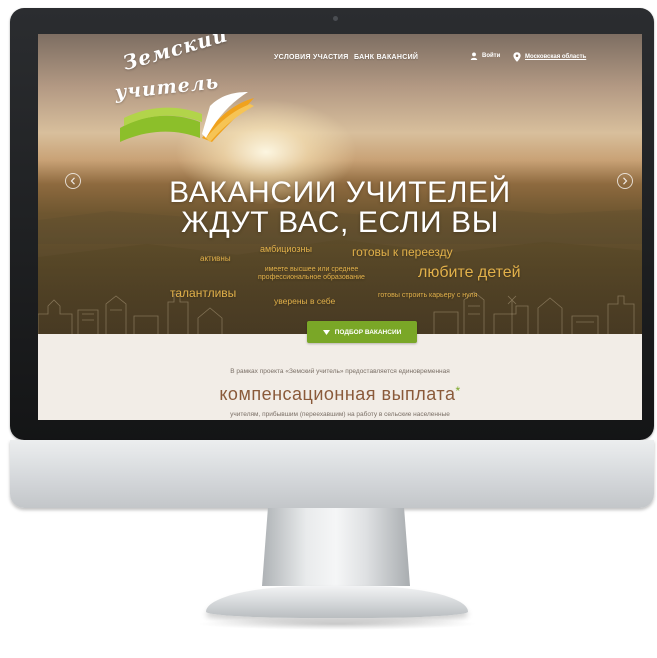  I want to click on nav-link-conditions: УСЛОВИЯ УЧАСТИЯ, so click(311, 57).